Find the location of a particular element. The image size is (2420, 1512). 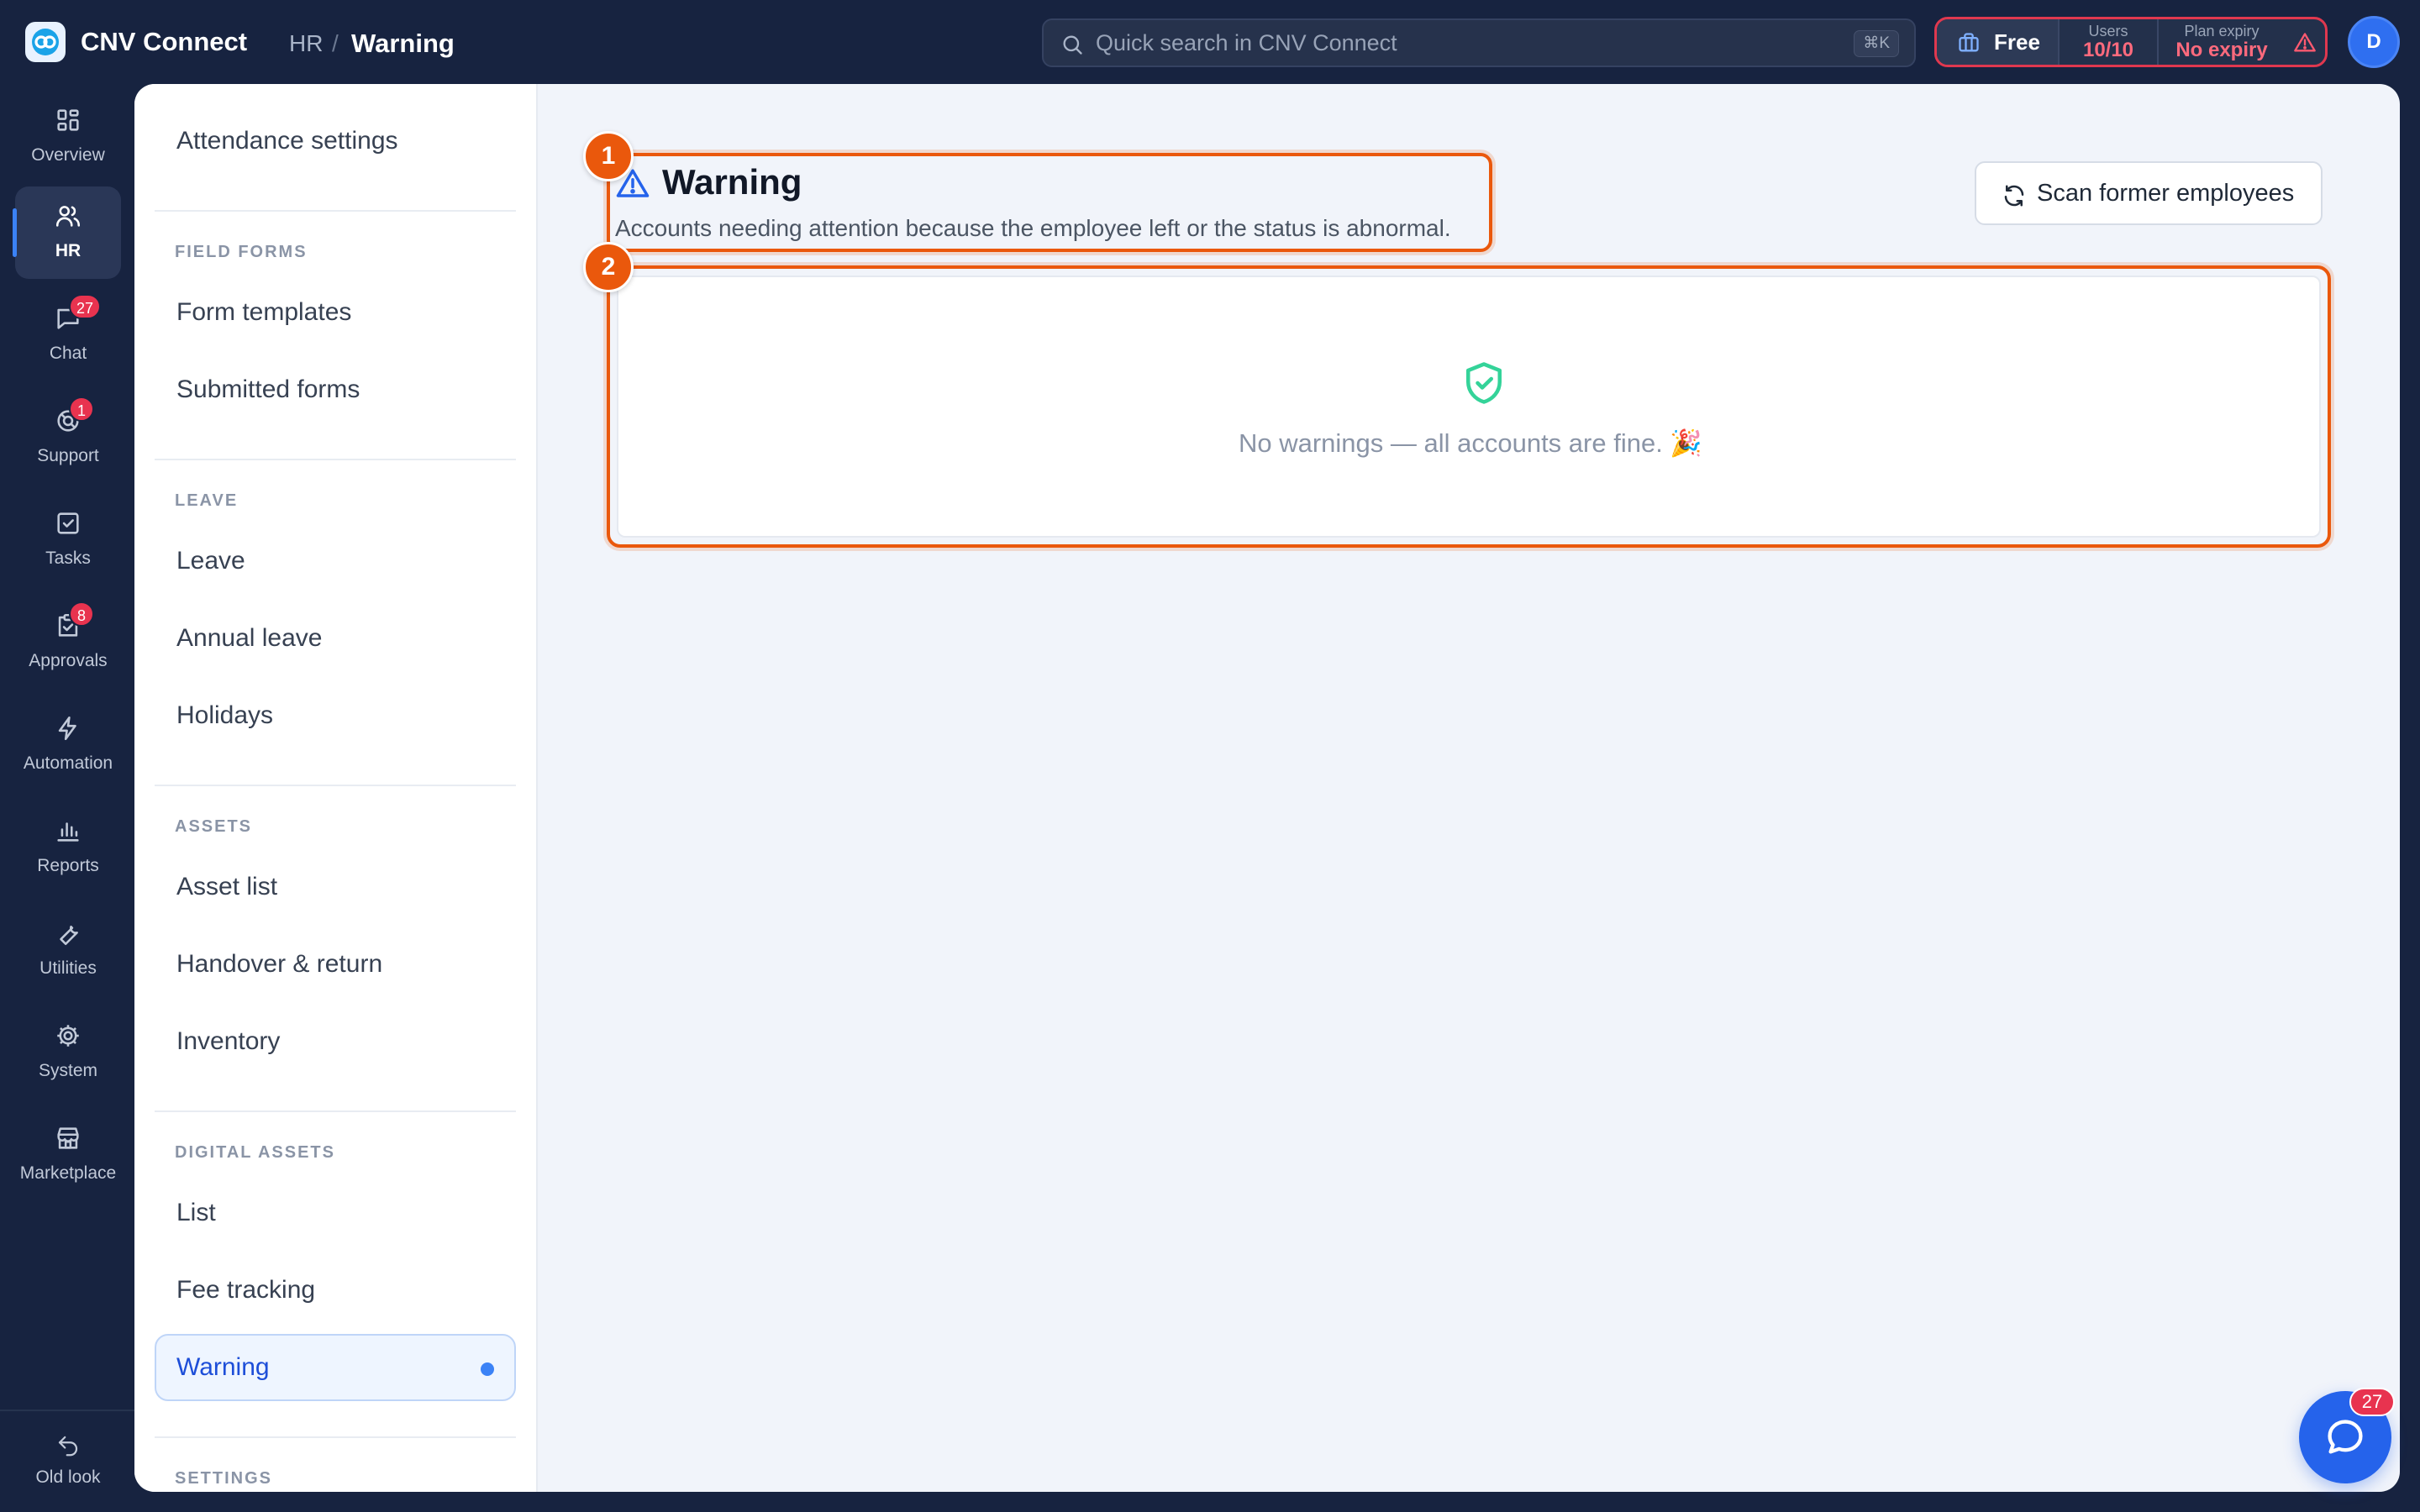

scan-former-employees-button: Scan former employees is located at coordinates (2149, 193).